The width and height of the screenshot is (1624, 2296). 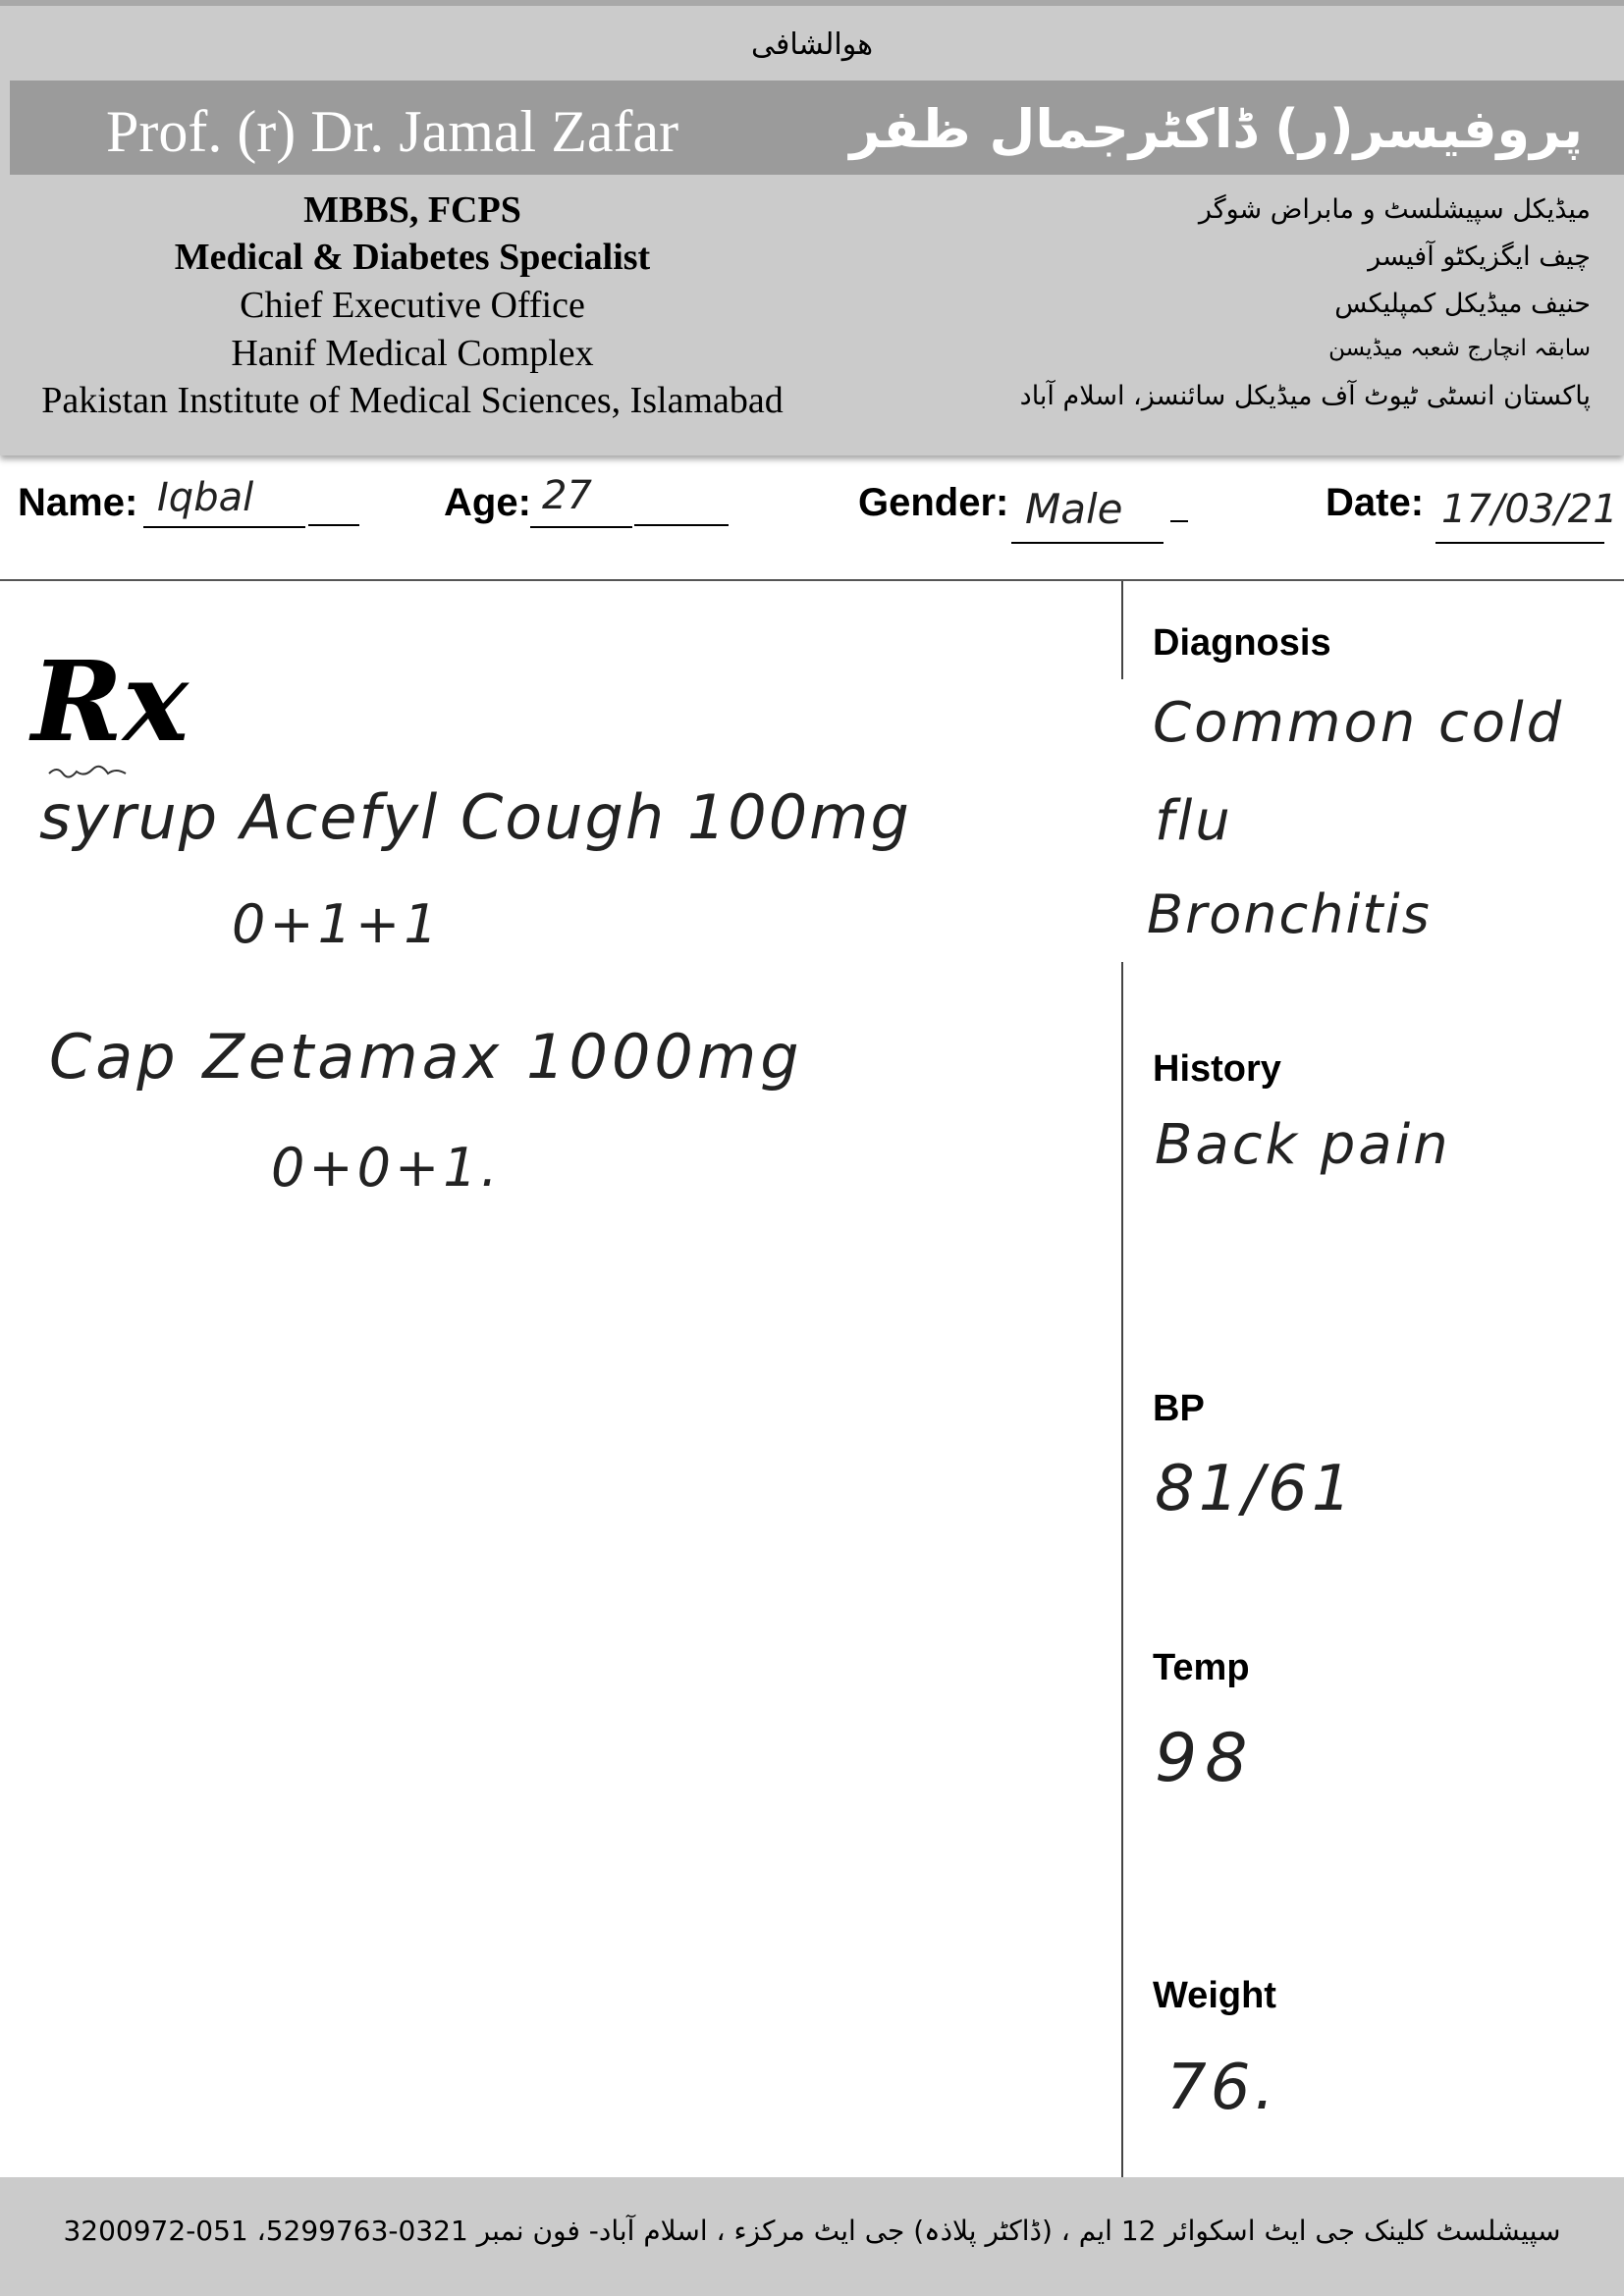 What do you see at coordinates (412, 257) in the screenshot?
I see `credential-specialty: Medical & Diabetes Specialist` at bounding box center [412, 257].